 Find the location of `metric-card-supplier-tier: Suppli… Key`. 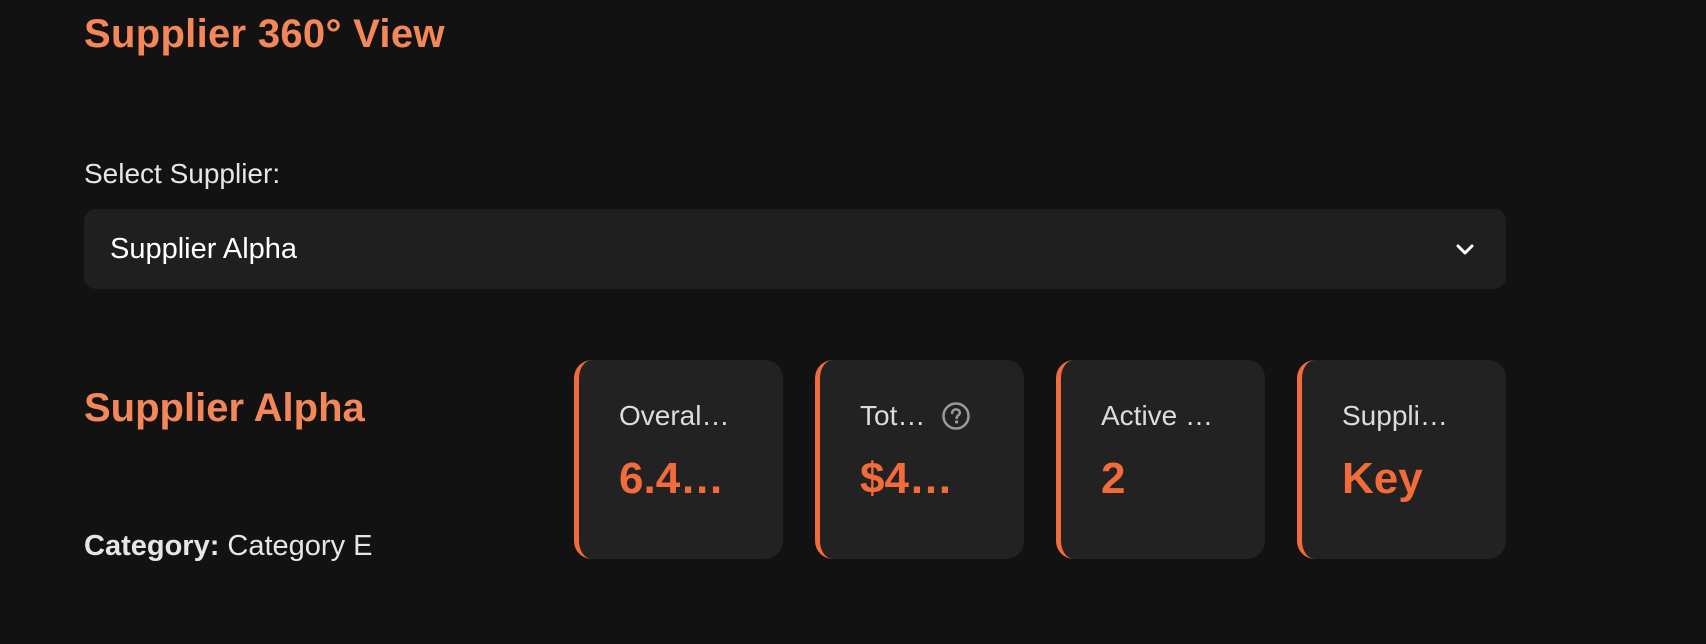

metric-card-supplier-tier: Suppli… Key is located at coordinates (1401, 459).